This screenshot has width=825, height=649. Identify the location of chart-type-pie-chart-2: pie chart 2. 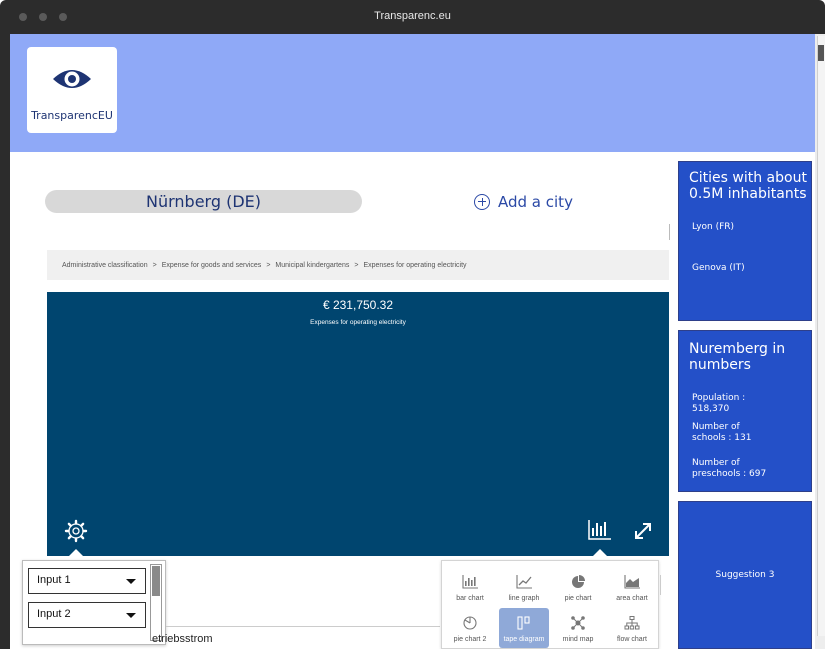
(470, 628).